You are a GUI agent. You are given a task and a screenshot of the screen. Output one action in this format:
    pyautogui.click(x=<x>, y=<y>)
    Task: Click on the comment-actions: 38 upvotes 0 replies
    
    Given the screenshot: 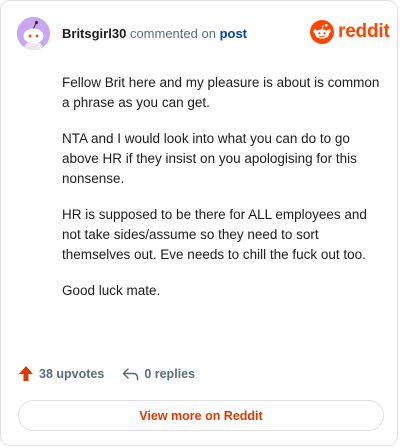 What is the action you would take?
    pyautogui.click(x=106, y=373)
    